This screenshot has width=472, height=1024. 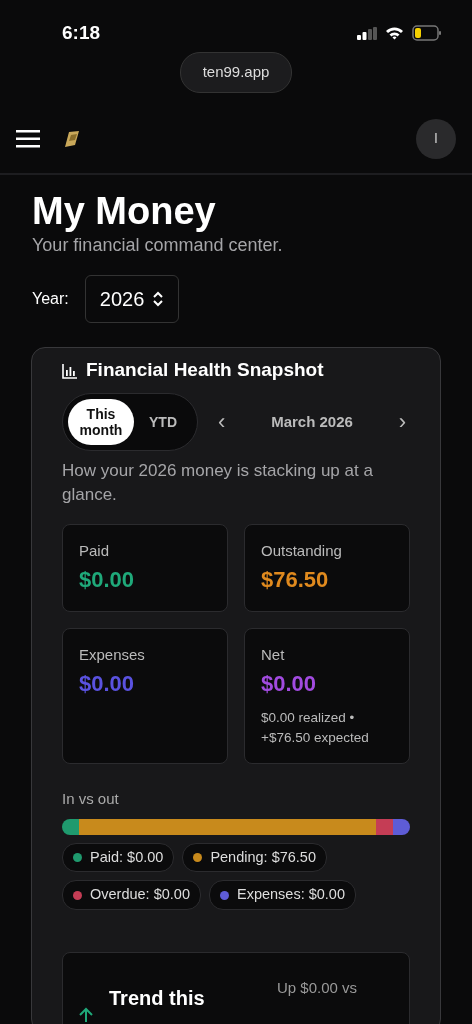 What do you see at coordinates (394, 33) in the screenshot?
I see `wifi-icon` at bounding box center [394, 33].